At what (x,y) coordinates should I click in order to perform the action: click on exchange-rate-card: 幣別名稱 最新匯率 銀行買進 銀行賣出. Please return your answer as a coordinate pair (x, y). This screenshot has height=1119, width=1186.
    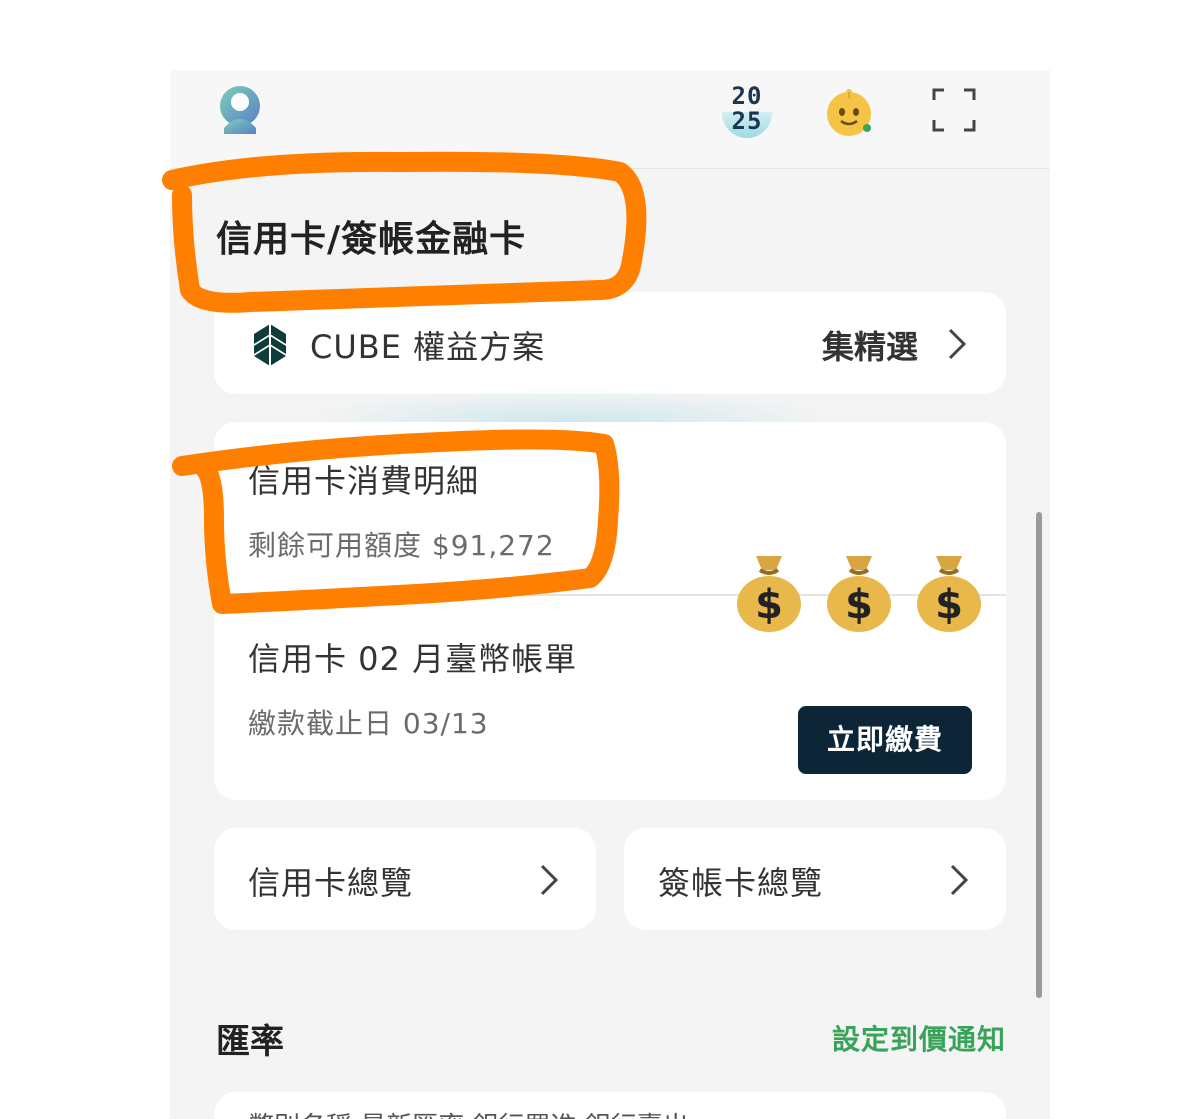
    Looking at the image, I should click on (610, 1105).